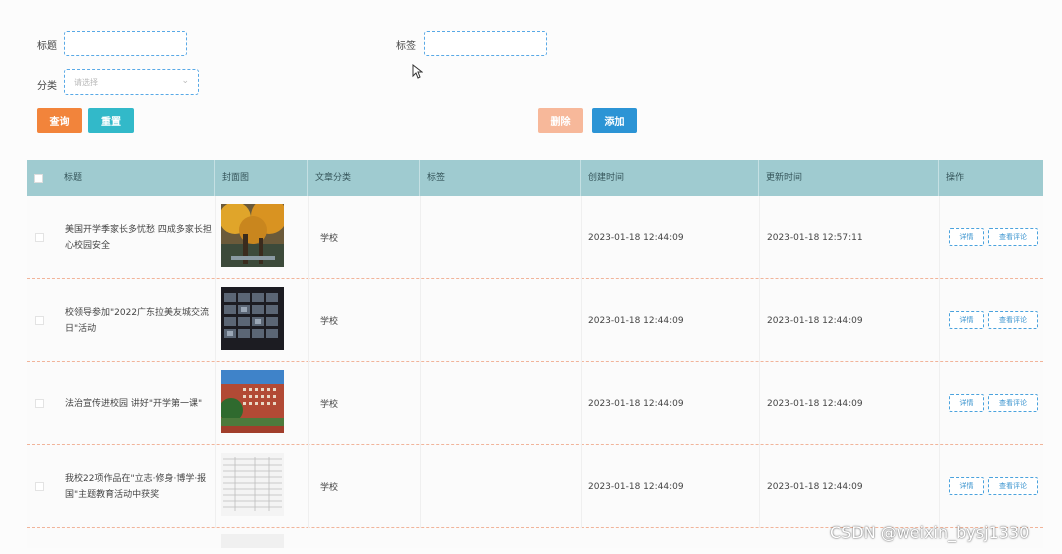 This screenshot has width=1062, height=554. Describe the element at coordinates (38, 178) in the screenshot. I see `select-all-checkbox` at that location.